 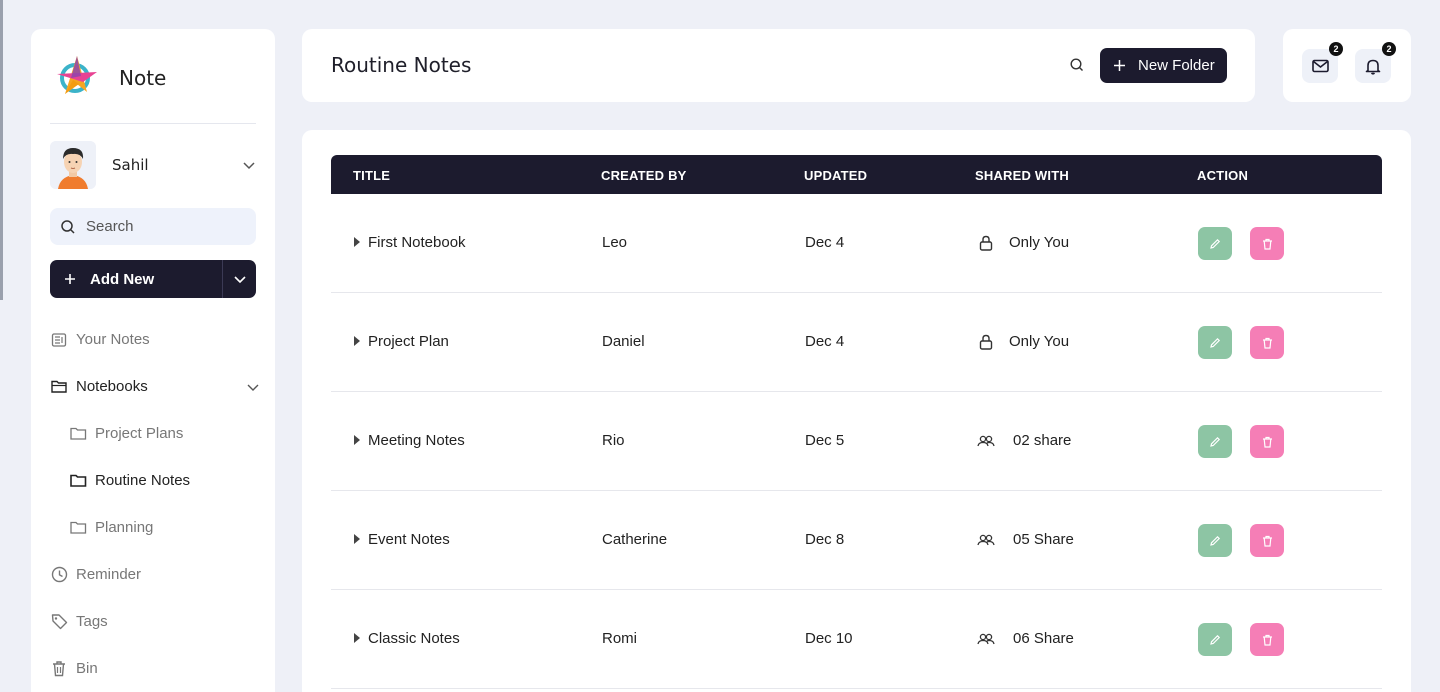 What do you see at coordinates (825, 440) in the screenshot?
I see `note-updated: Dec 5` at bounding box center [825, 440].